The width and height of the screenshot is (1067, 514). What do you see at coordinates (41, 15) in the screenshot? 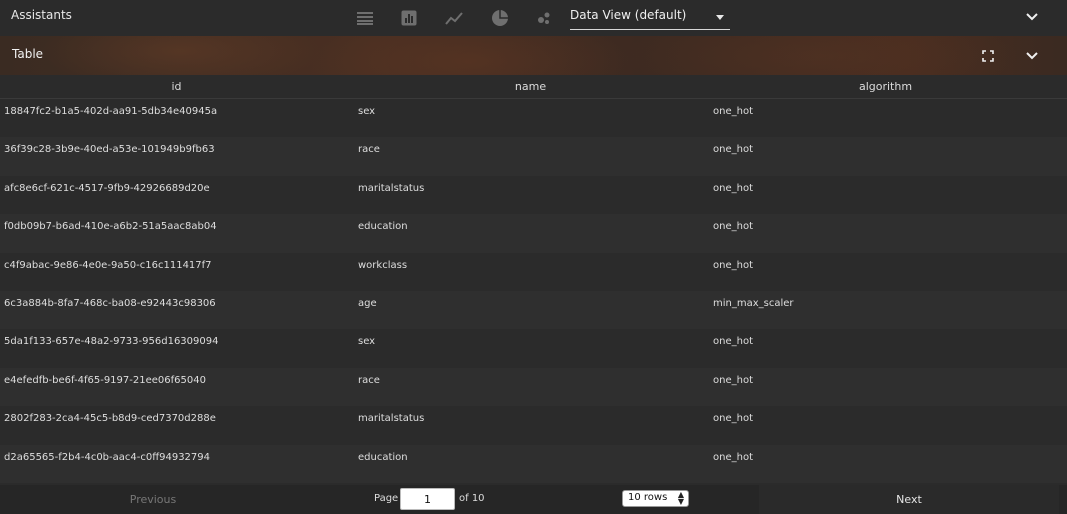
I see `app-title: Assistants` at bounding box center [41, 15].